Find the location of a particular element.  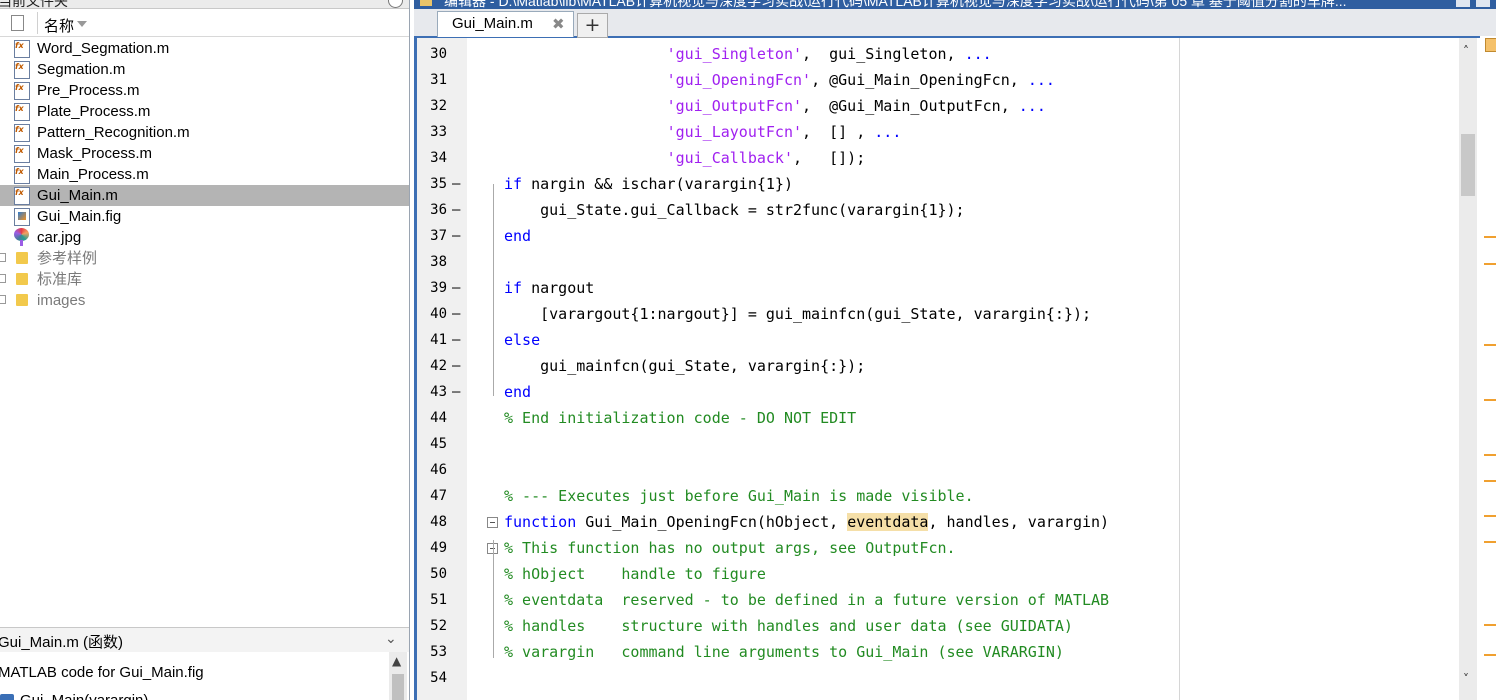

line-number: 54 is located at coordinates (432, 678).